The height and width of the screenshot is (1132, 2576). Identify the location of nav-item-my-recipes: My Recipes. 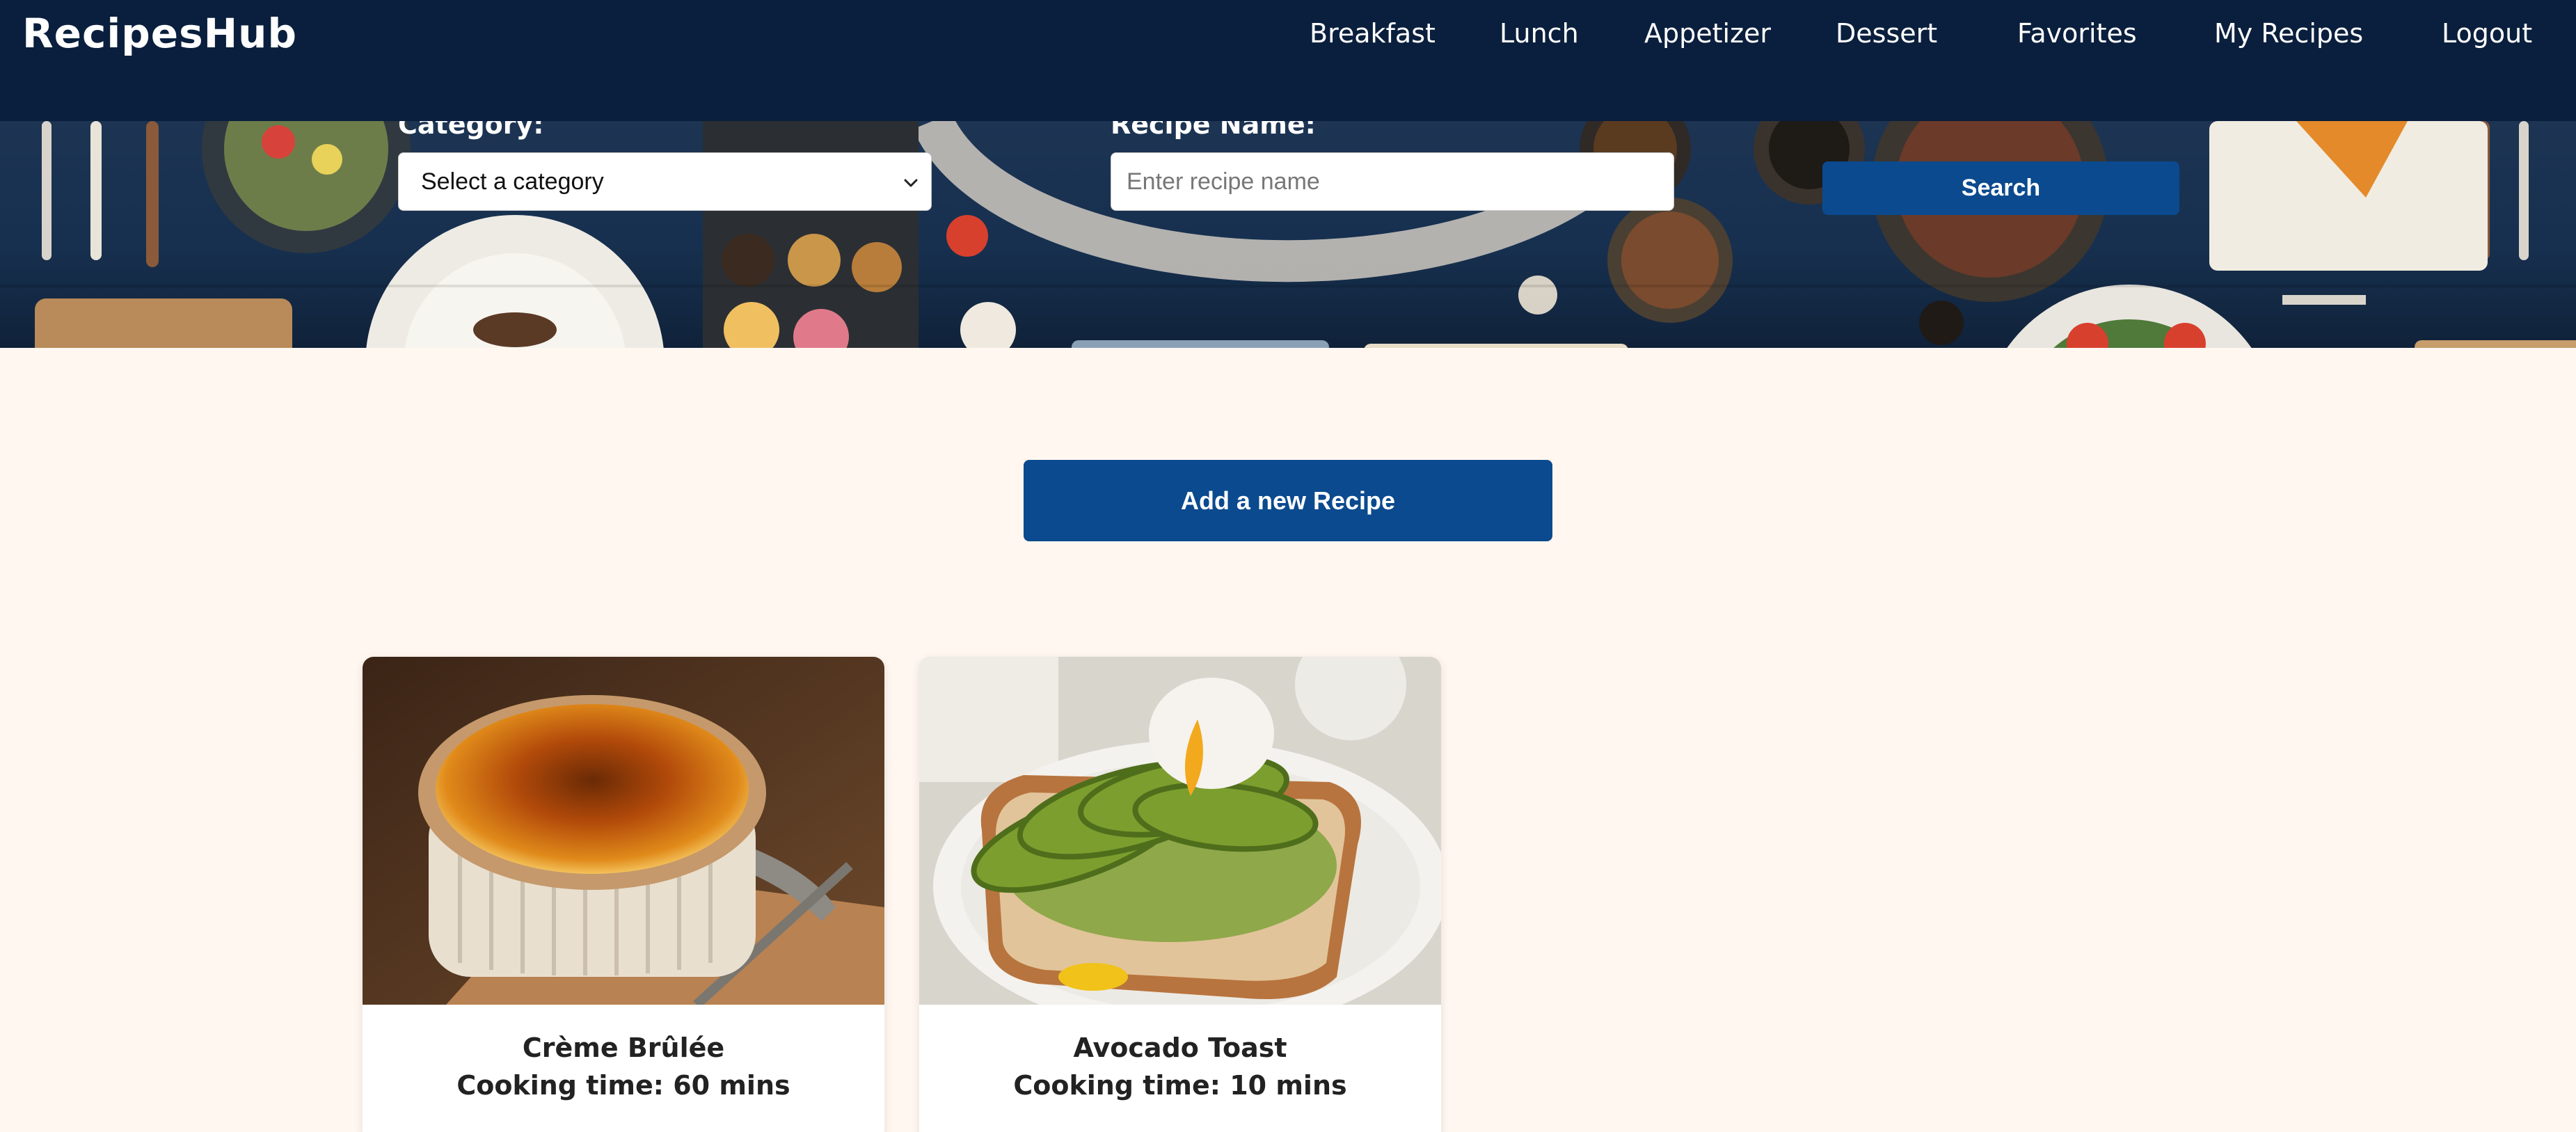
(2288, 33).